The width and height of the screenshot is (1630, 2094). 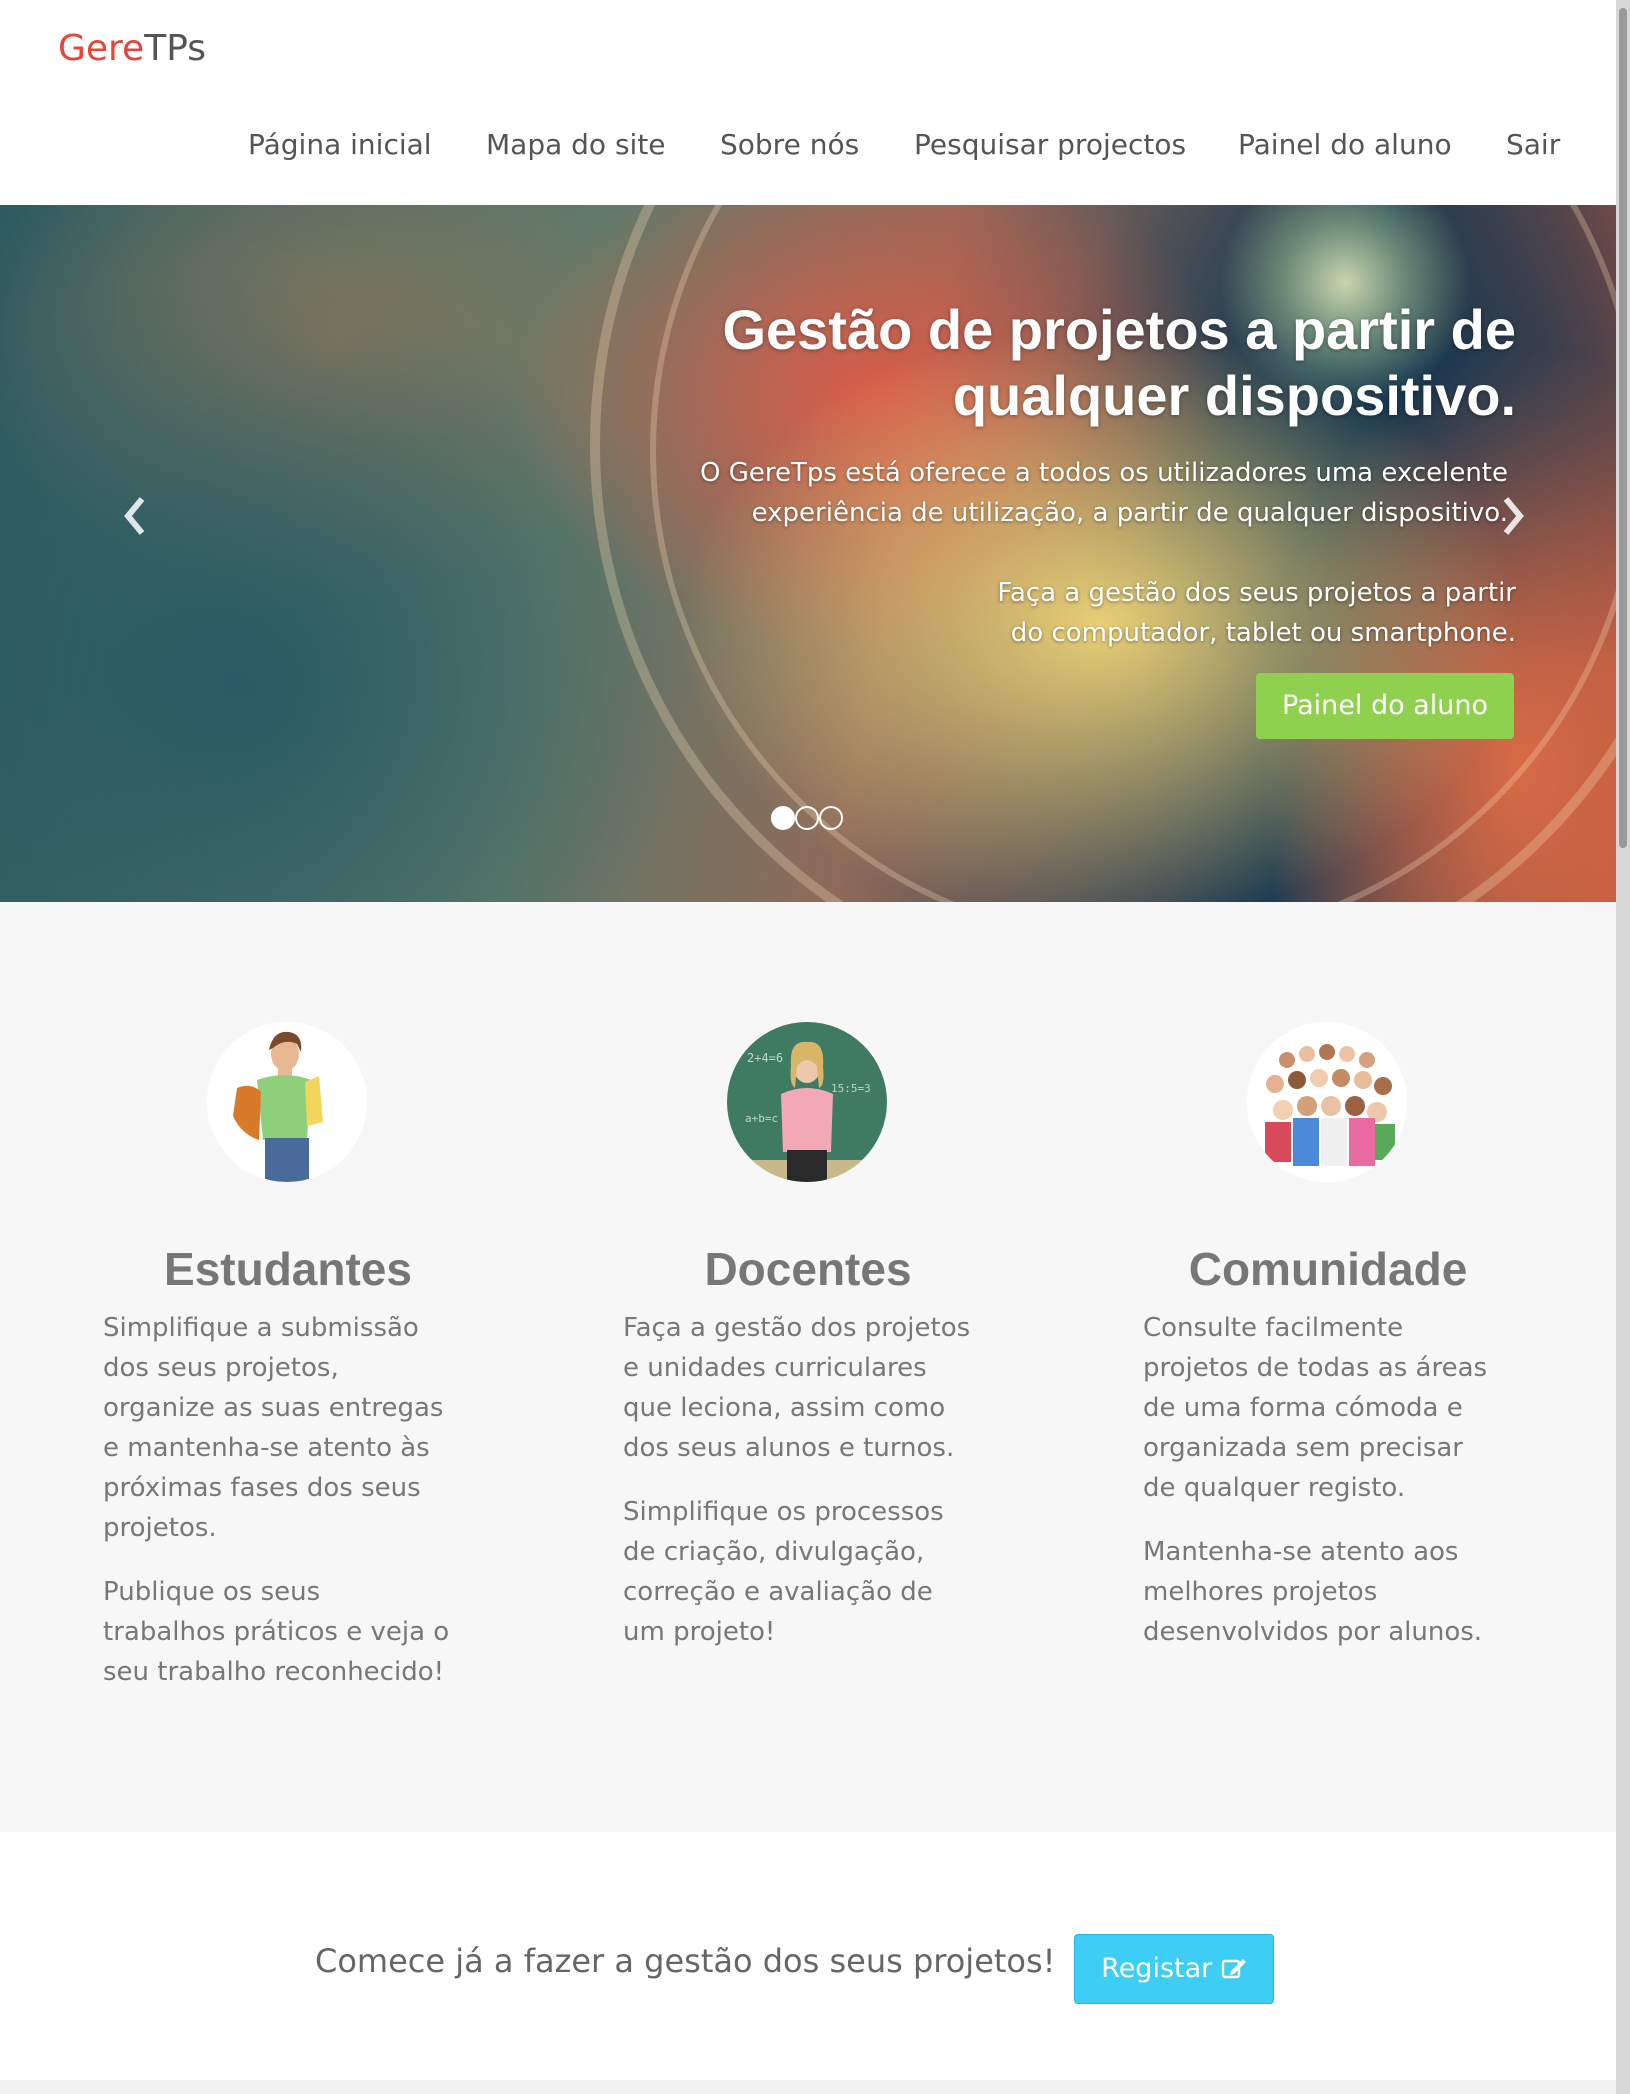 I want to click on text-line: que leciona, assim como, so click(x=784, y=1408).